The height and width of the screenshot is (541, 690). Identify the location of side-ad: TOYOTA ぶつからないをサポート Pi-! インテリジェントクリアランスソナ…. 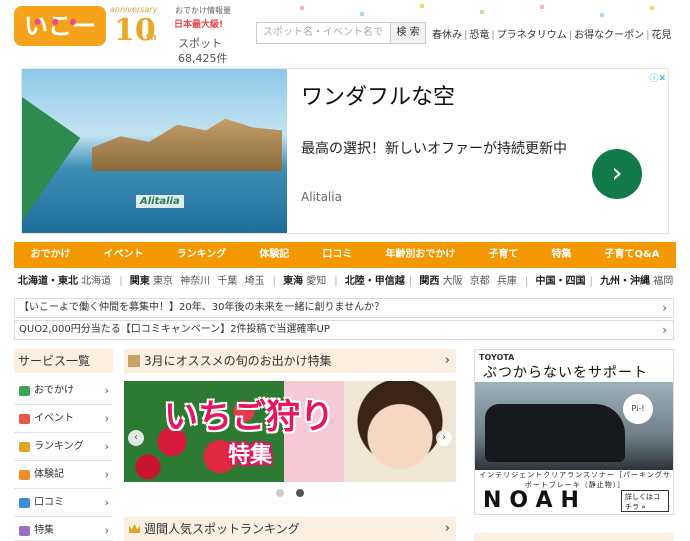
(574, 432).